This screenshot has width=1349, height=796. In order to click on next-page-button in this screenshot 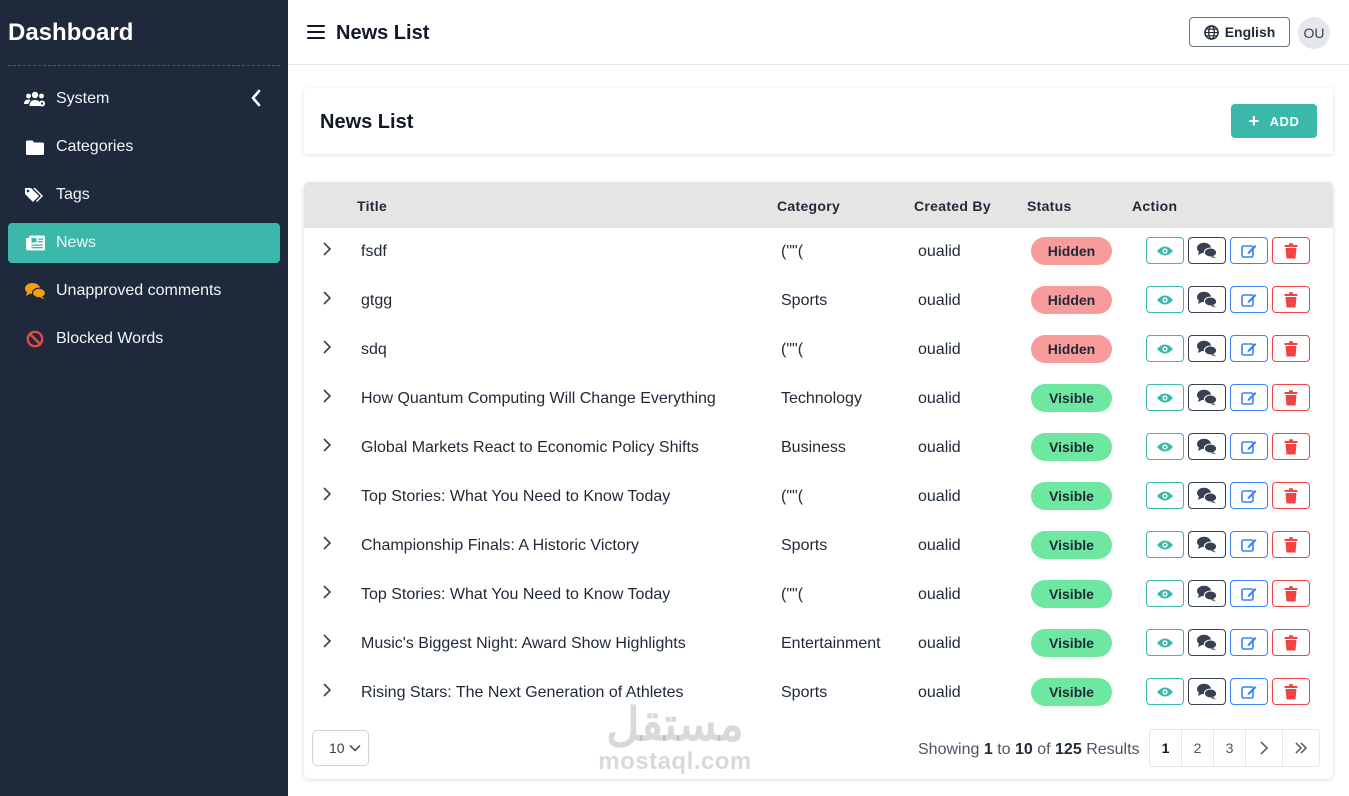, I will do `click(1264, 748)`.